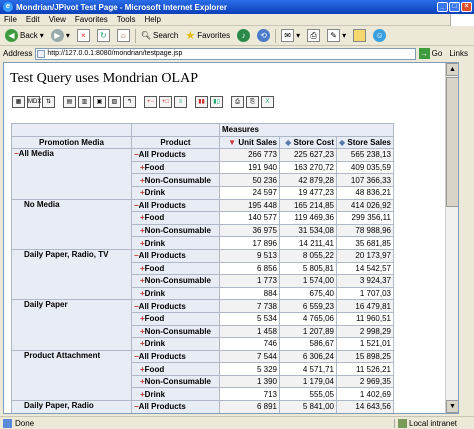 This screenshot has height=429, width=474. What do you see at coordinates (154, 268) in the screenshot?
I see `product-label: Food` at bounding box center [154, 268].